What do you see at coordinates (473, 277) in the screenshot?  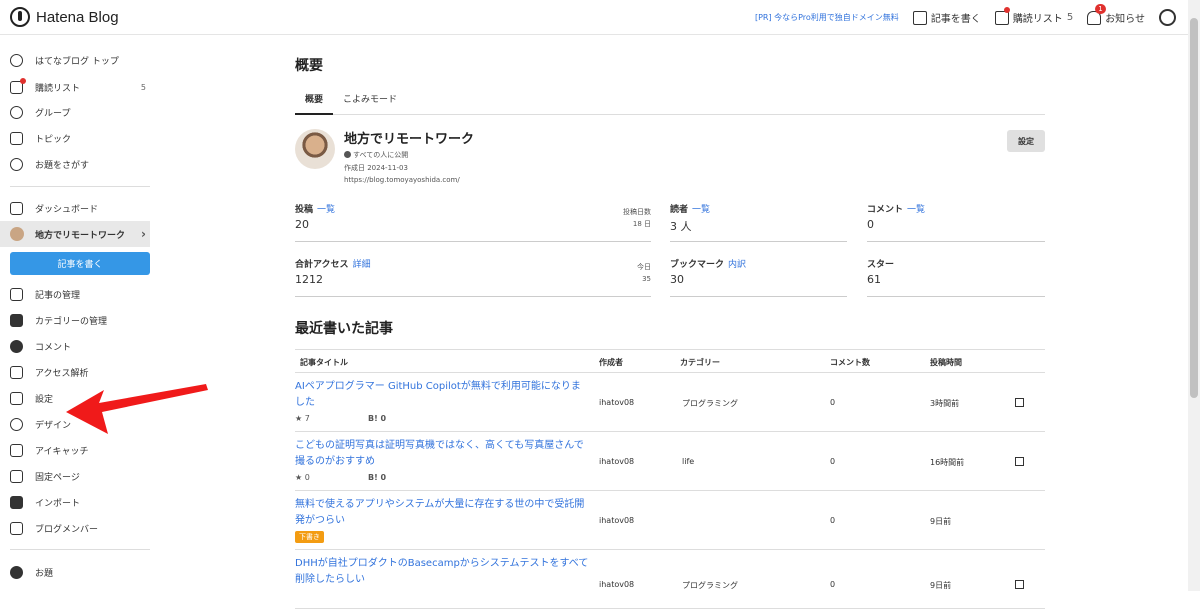 I see `stat-access: 合計アクセス 詳細 1212 今日 35` at bounding box center [473, 277].